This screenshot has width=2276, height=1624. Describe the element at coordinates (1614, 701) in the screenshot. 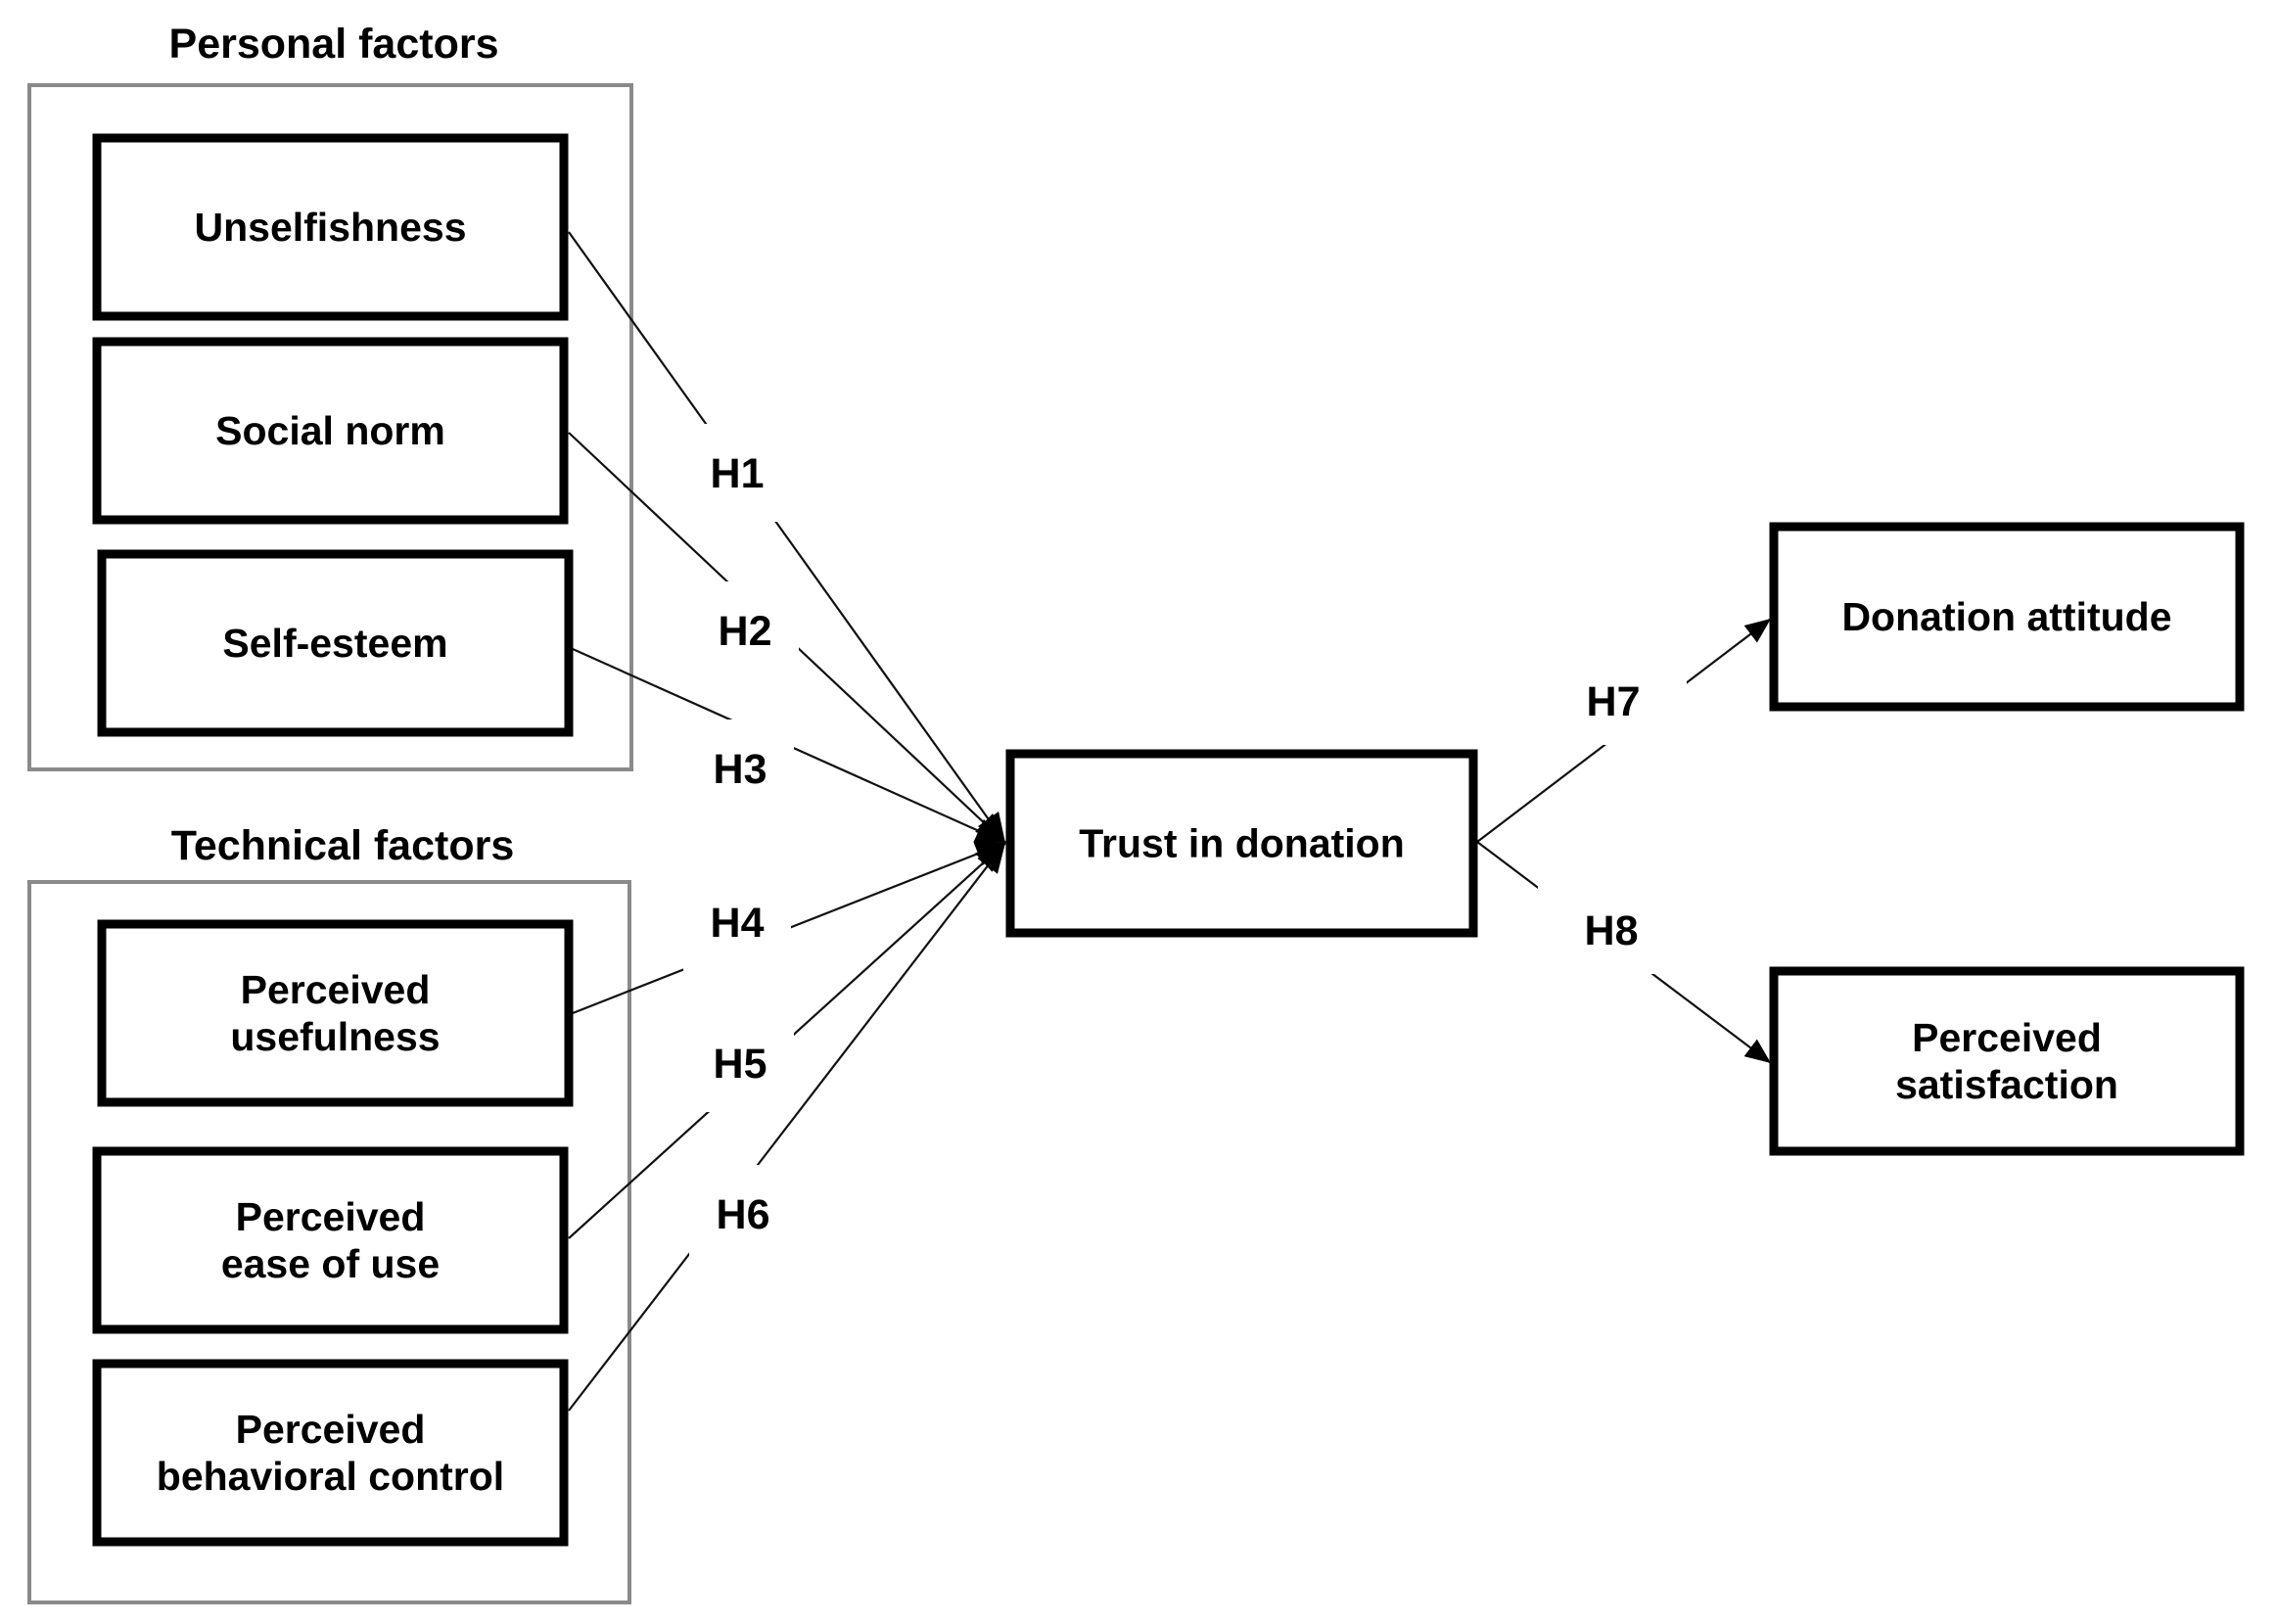

I see `hypothesis-label-h7: H7` at that location.